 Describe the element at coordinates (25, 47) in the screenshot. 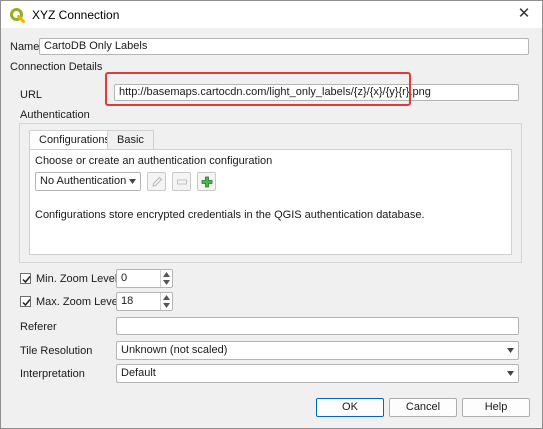

I see `name-label: Name` at that location.